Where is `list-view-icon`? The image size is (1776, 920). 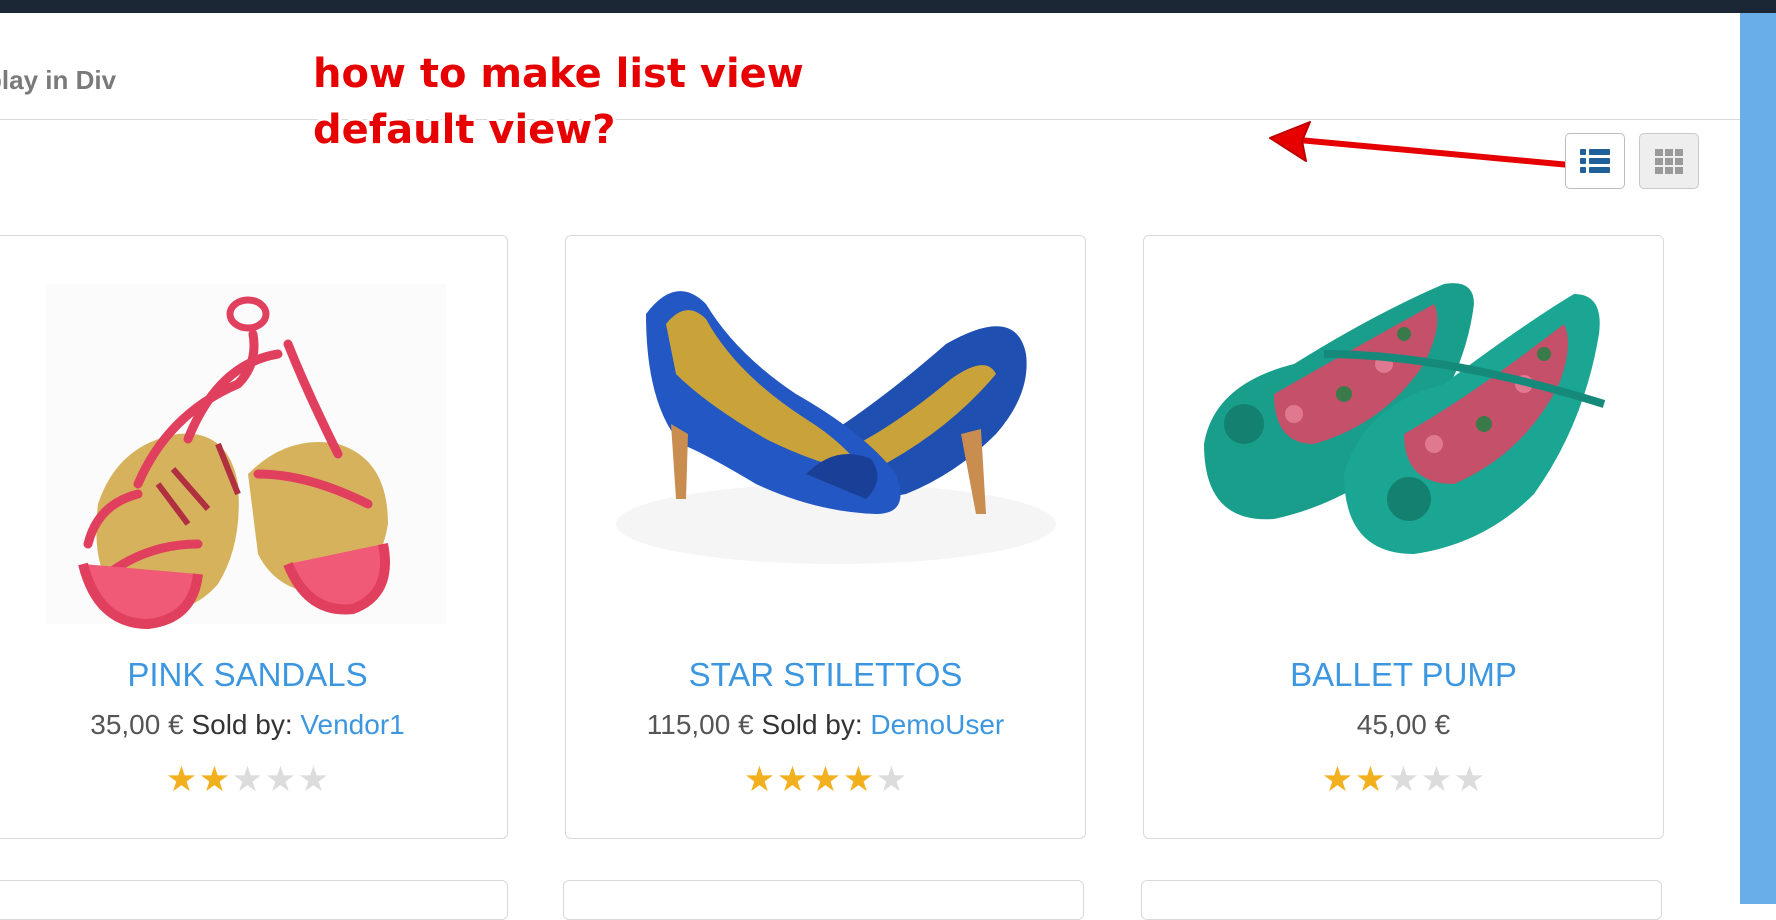
list-view-icon is located at coordinates (1595, 161).